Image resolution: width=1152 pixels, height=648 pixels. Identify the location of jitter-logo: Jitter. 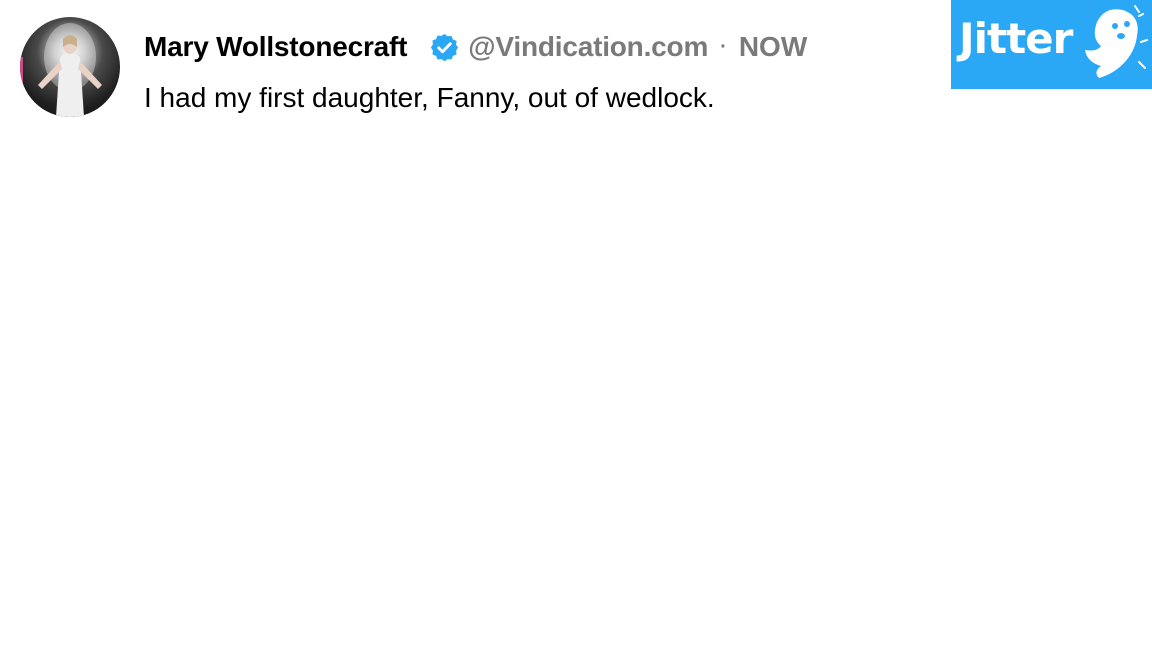
(1051, 44).